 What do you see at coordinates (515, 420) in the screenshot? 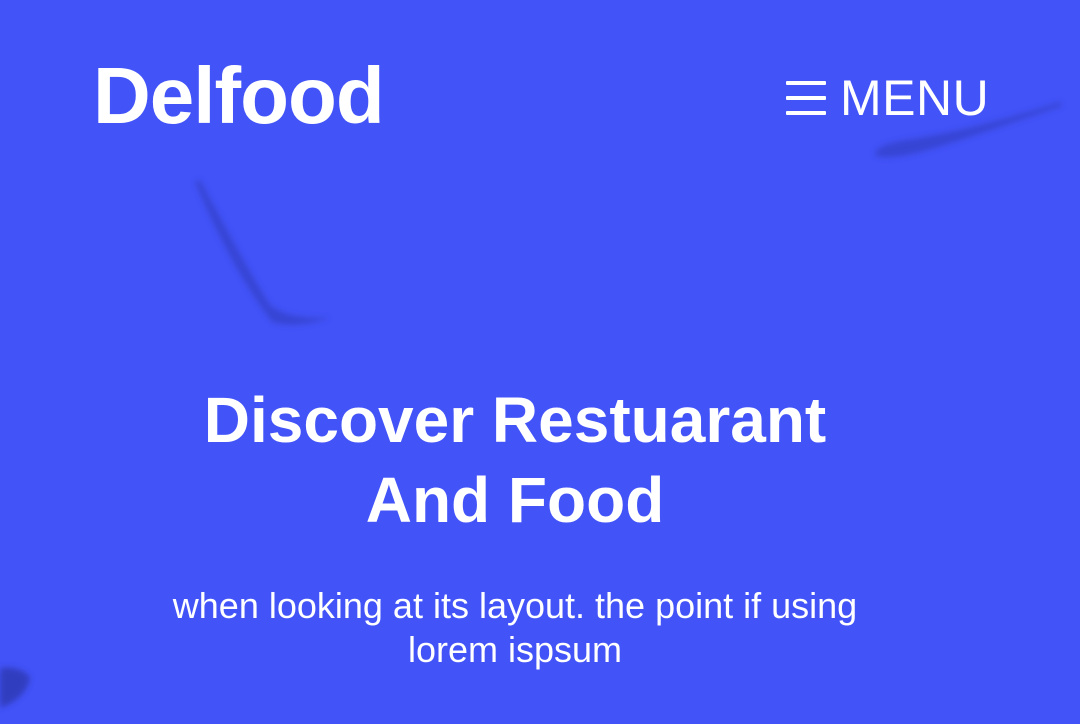
I see `hero-headline-line1: Discover Restuarant` at bounding box center [515, 420].